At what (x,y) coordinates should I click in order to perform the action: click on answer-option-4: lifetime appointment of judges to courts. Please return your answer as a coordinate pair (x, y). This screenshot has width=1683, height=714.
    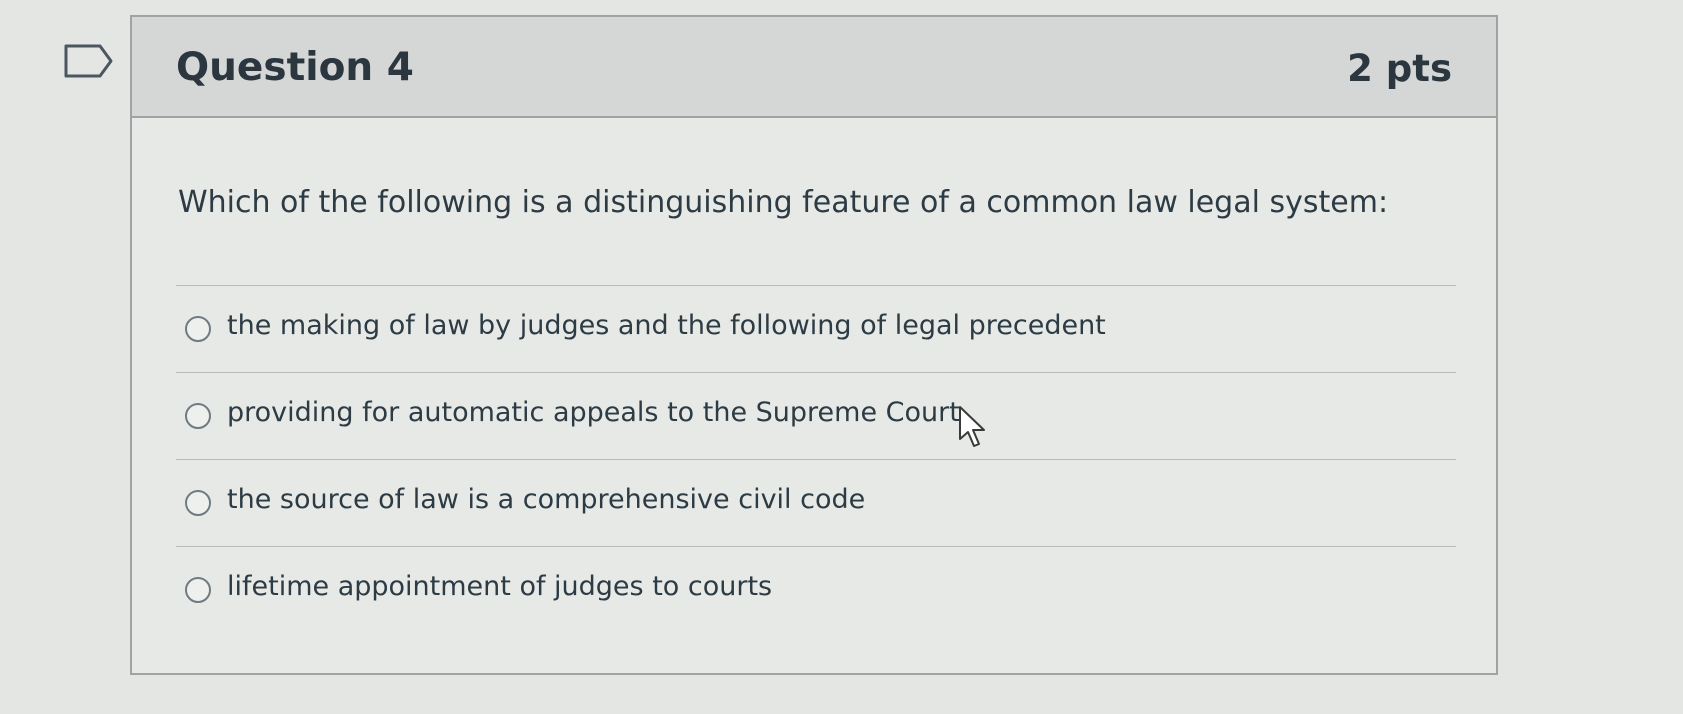
    Looking at the image, I should click on (816, 589).